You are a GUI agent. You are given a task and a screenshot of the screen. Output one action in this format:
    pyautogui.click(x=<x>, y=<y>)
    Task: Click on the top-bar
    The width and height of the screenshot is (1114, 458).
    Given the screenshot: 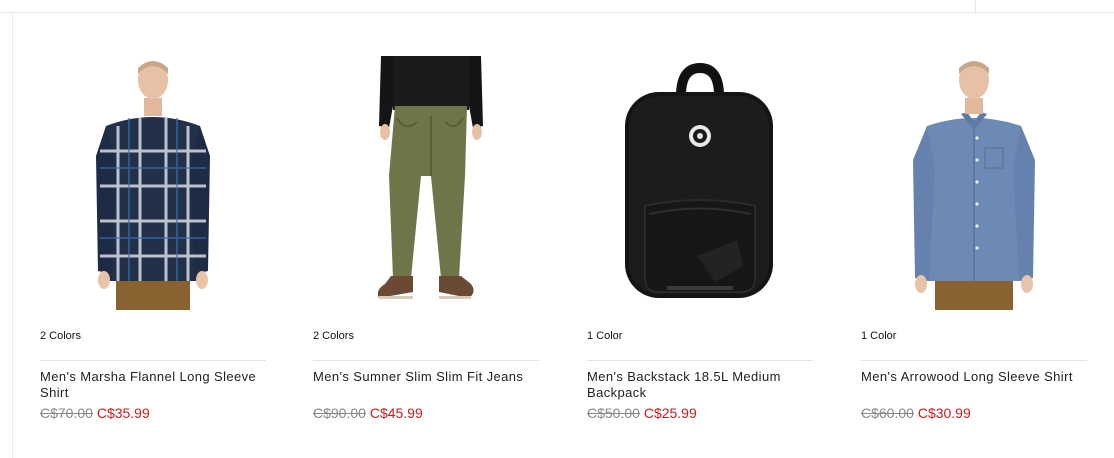 What is the action you would take?
    pyautogui.click(x=557, y=6)
    